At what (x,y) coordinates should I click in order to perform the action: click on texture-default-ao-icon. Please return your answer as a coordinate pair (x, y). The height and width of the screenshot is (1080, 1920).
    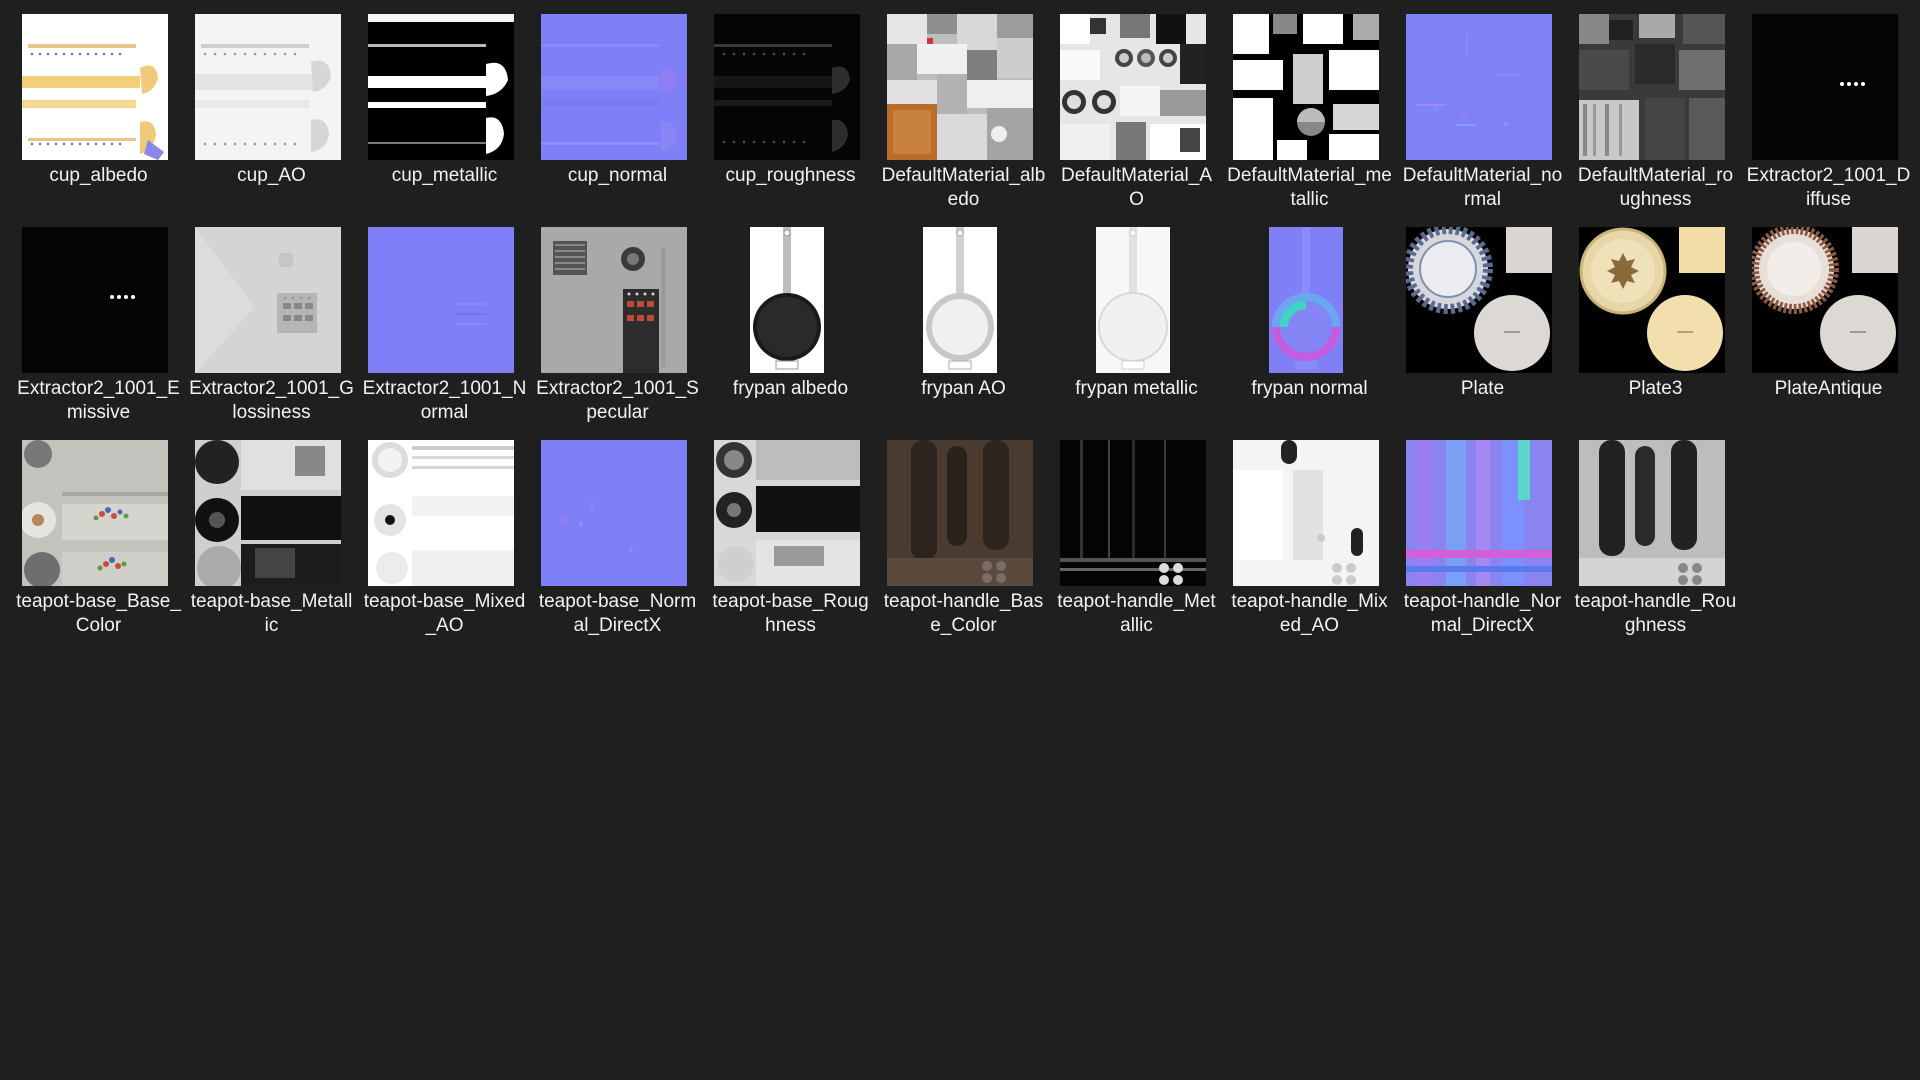
    Looking at the image, I should click on (1133, 87).